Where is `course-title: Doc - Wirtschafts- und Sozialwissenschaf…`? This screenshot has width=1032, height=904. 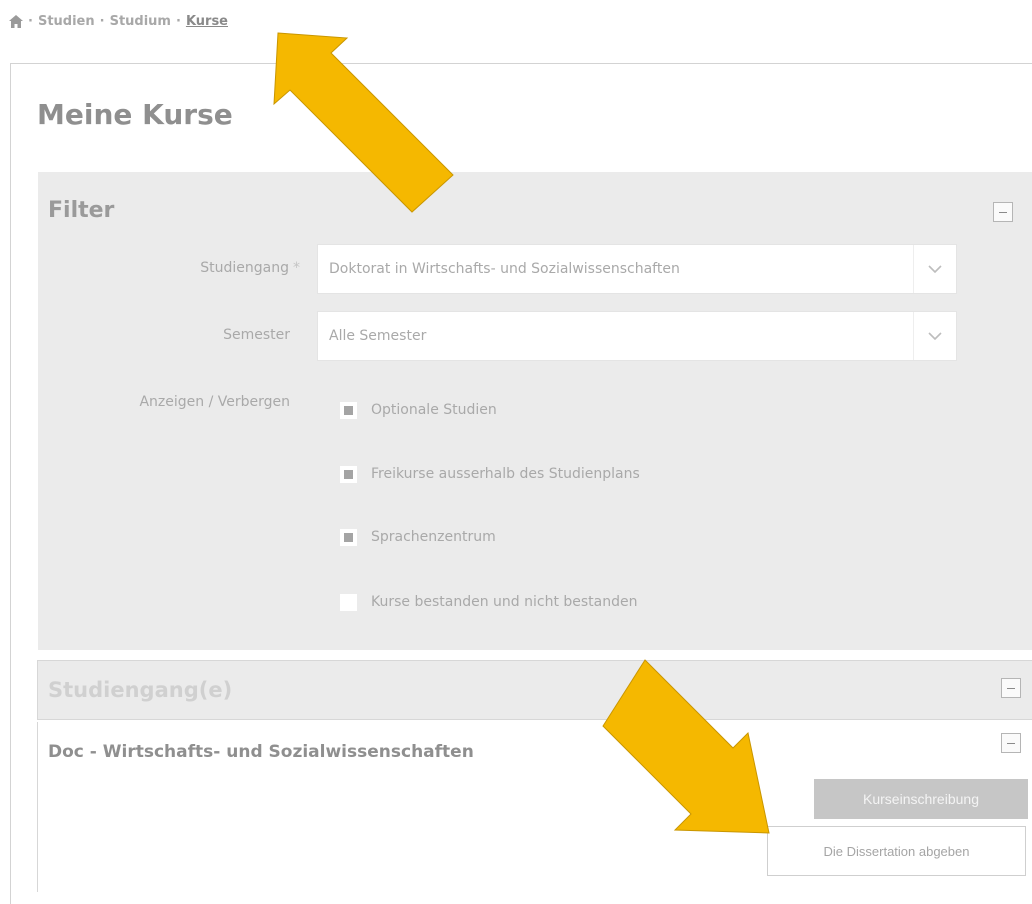
course-title: Doc - Wirtschafts- und Sozialwissenschaf… is located at coordinates (261, 752).